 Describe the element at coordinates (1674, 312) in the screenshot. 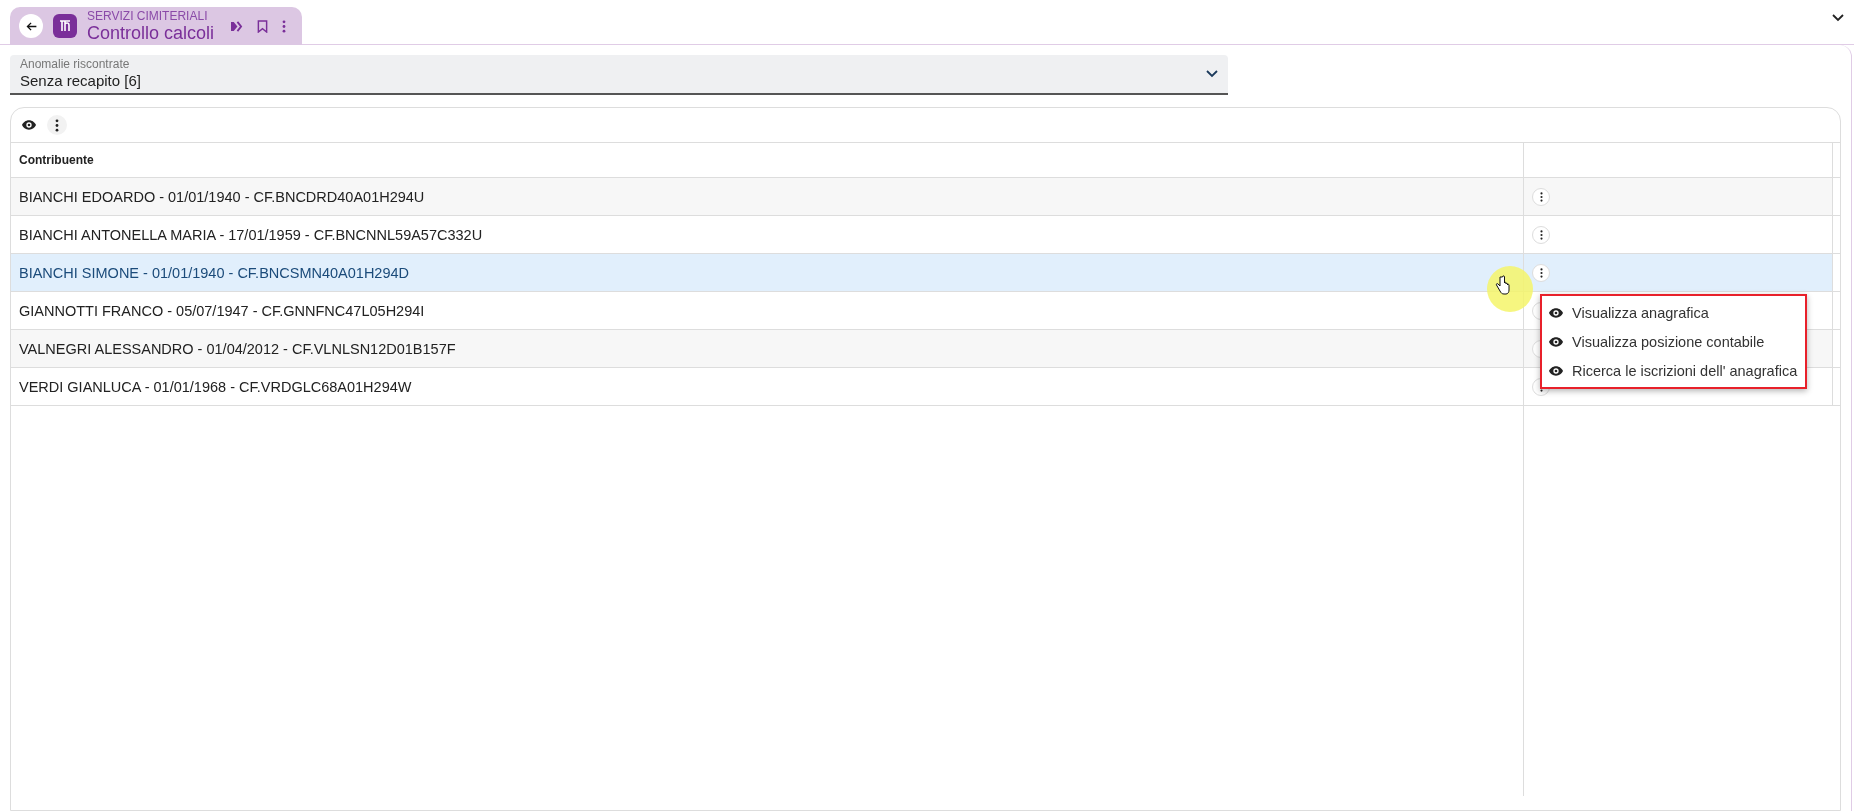

I see `menu-item: Visualizza anagrafica` at that location.